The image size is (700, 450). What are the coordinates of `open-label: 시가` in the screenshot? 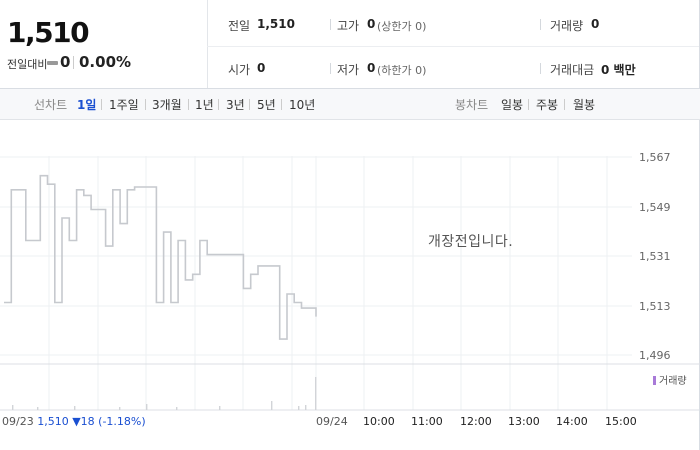 It's located at (239, 70).